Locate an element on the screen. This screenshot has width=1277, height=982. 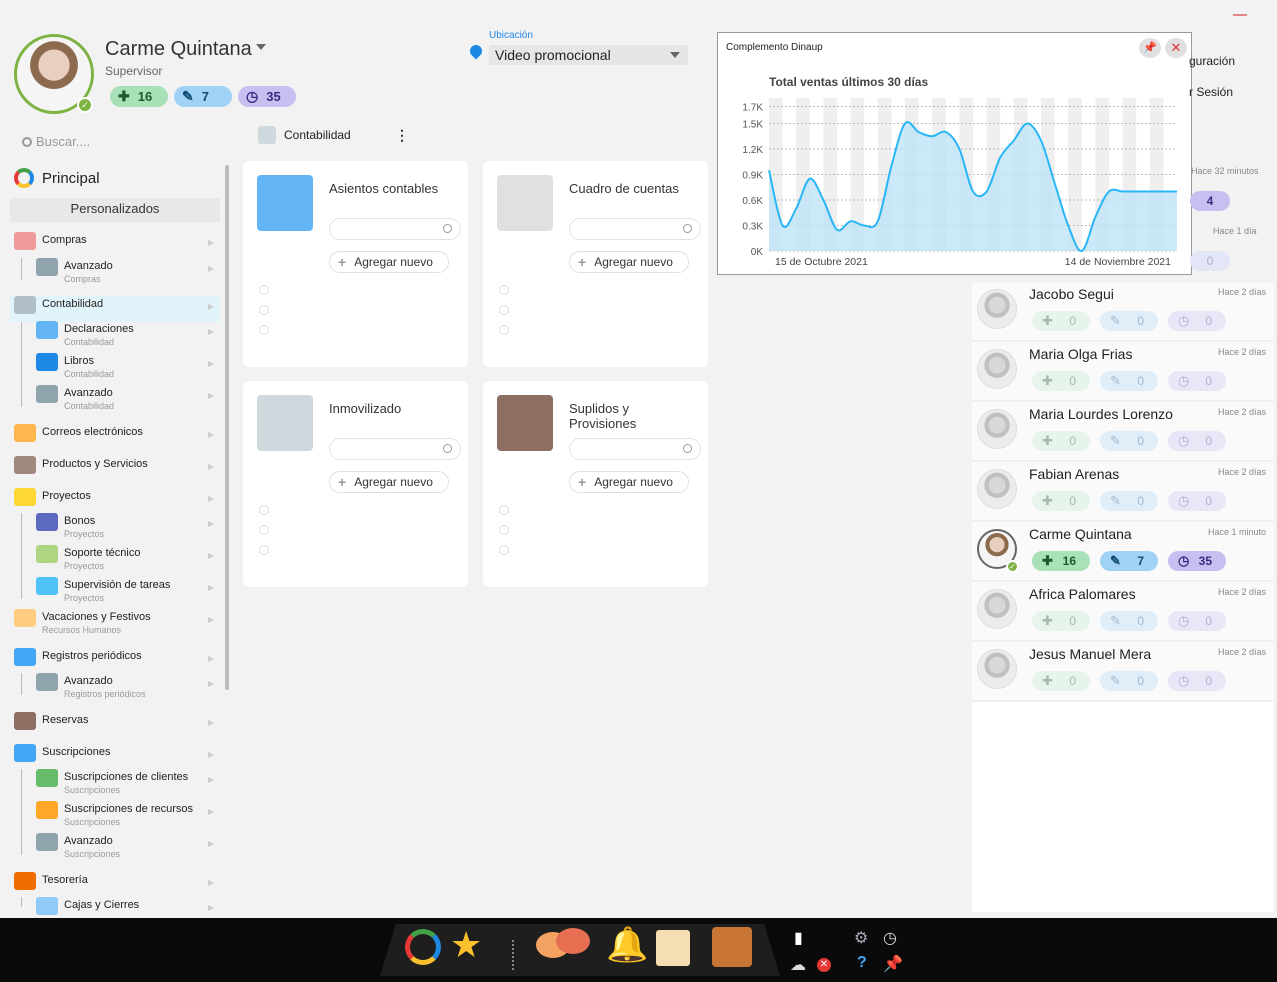
sidebar-item: Declaraciones Contabilidad ▶ is located at coordinates (115, 334).